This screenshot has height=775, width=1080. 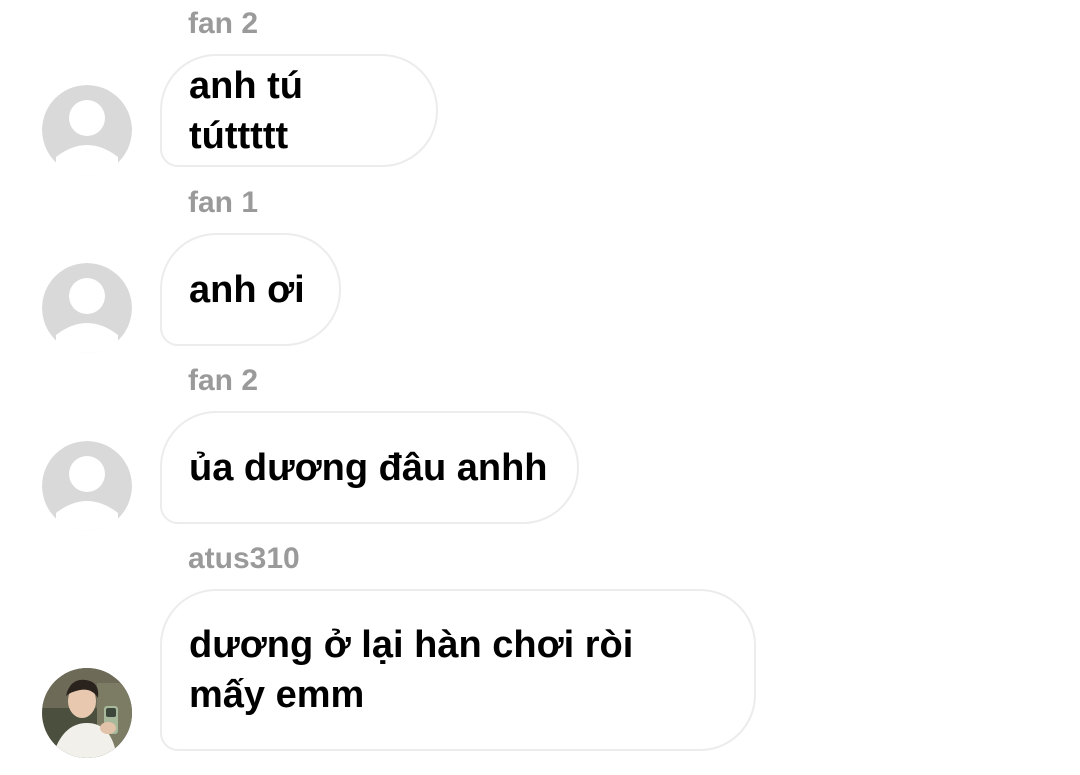 I want to click on message-bubble: dương ở lại hàn chơi ròi mấy emm, so click(x=458, y=670).